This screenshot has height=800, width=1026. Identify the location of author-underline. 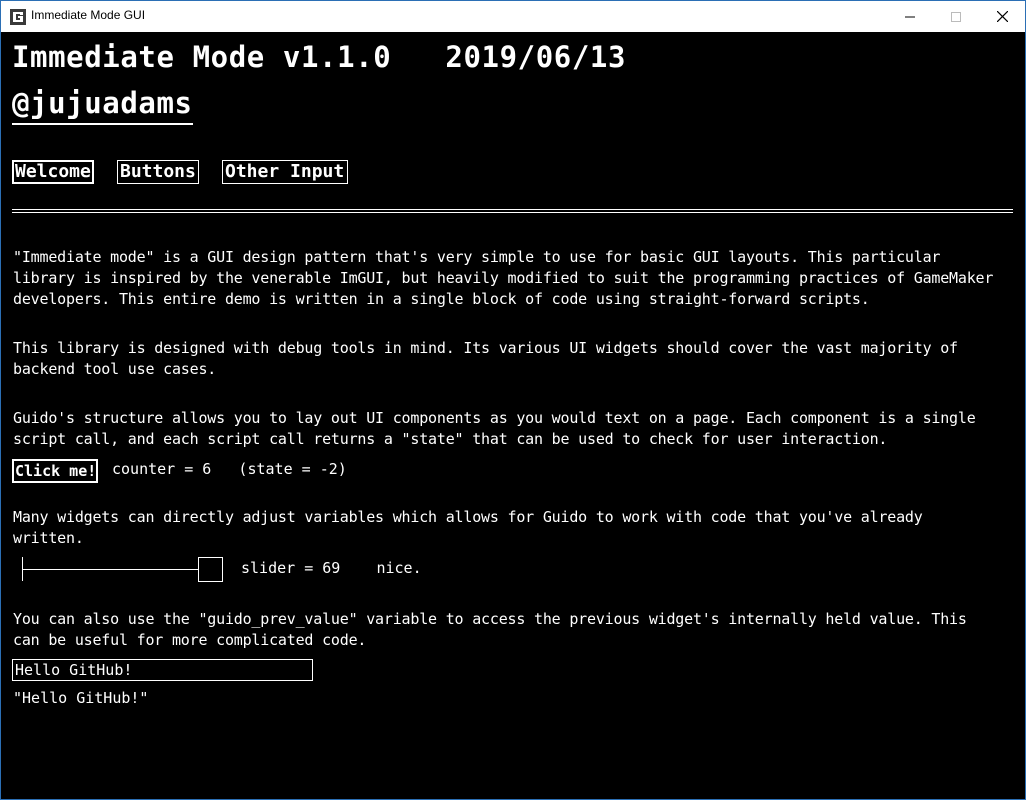
(102, 124).